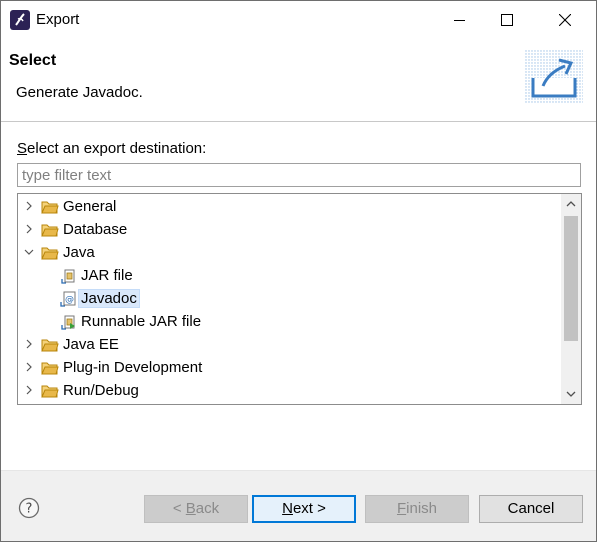 The image size is (597, 542). What do you see at coordinates (288, 299) in the screenshot?
I see `tree-item-javadoc: @ Javadoc` at bounding box center [288, 299].